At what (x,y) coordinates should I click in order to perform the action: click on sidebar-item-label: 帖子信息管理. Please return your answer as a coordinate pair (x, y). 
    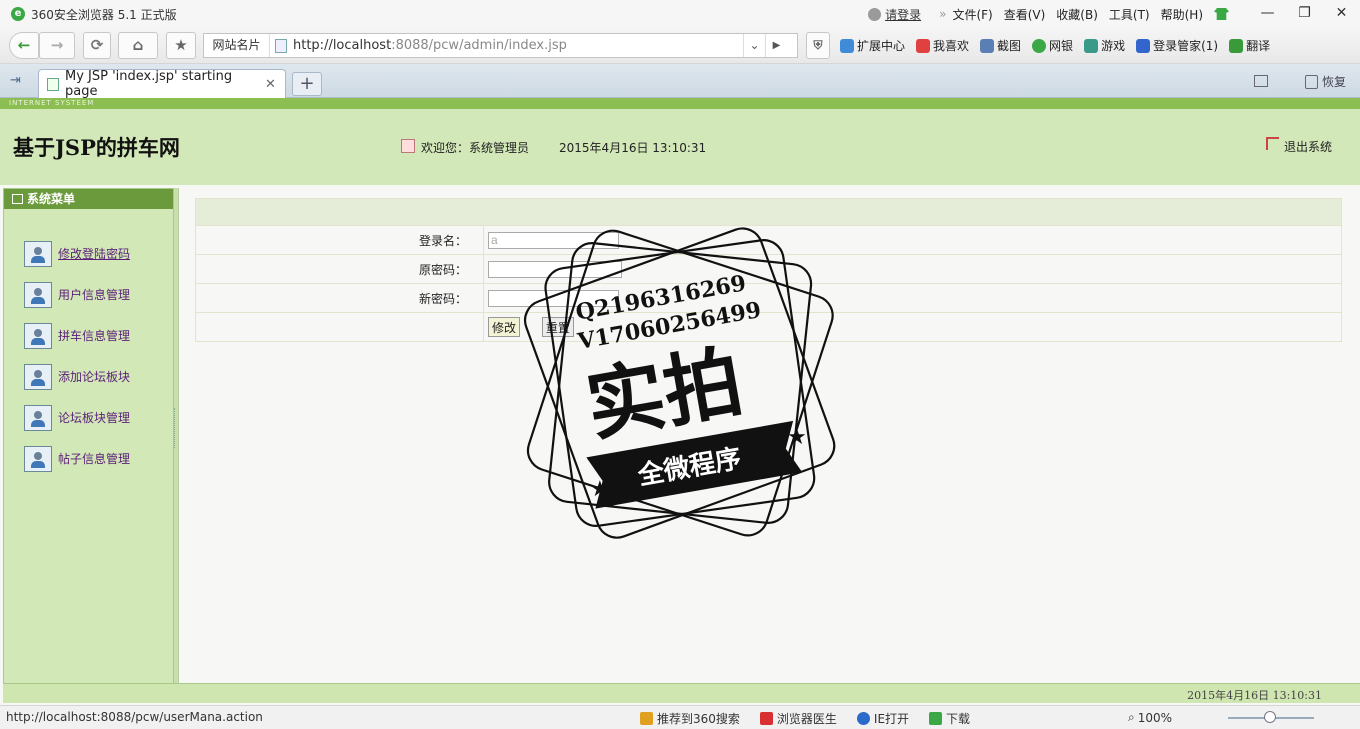
    Looking at the image, I should click on (94, 459).